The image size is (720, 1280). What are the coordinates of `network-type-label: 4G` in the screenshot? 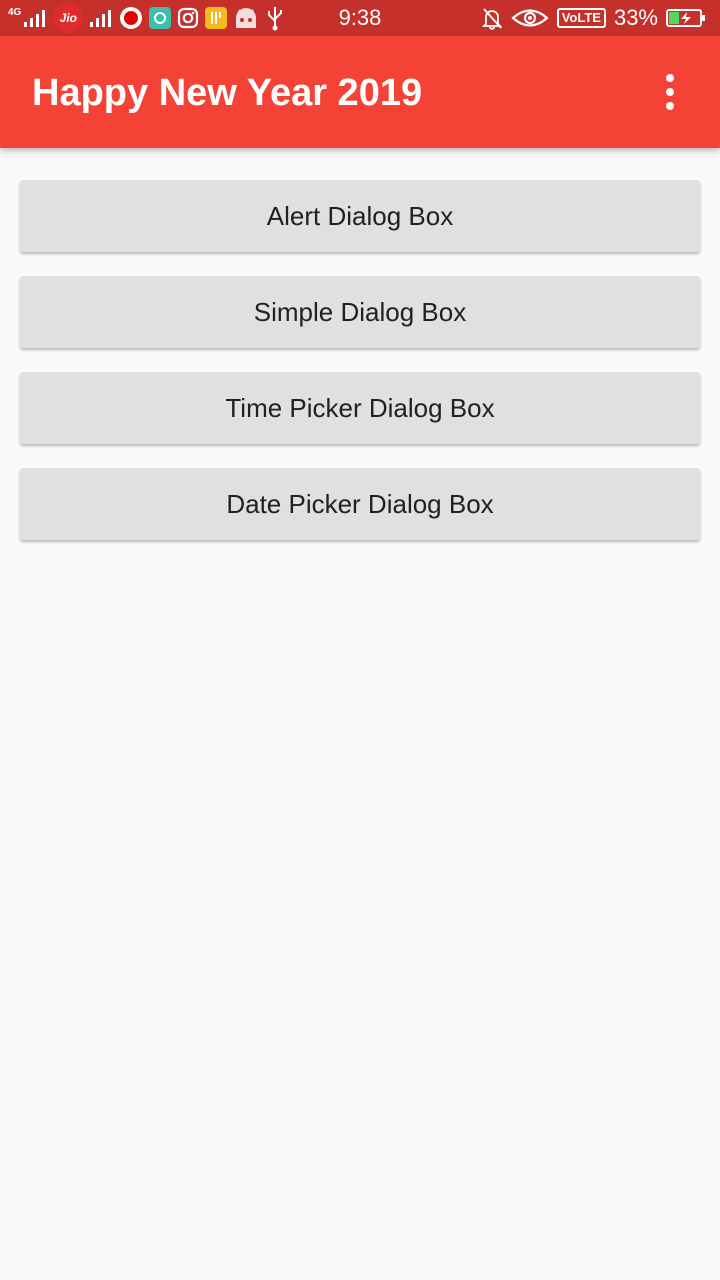 It's located at (15, 12).